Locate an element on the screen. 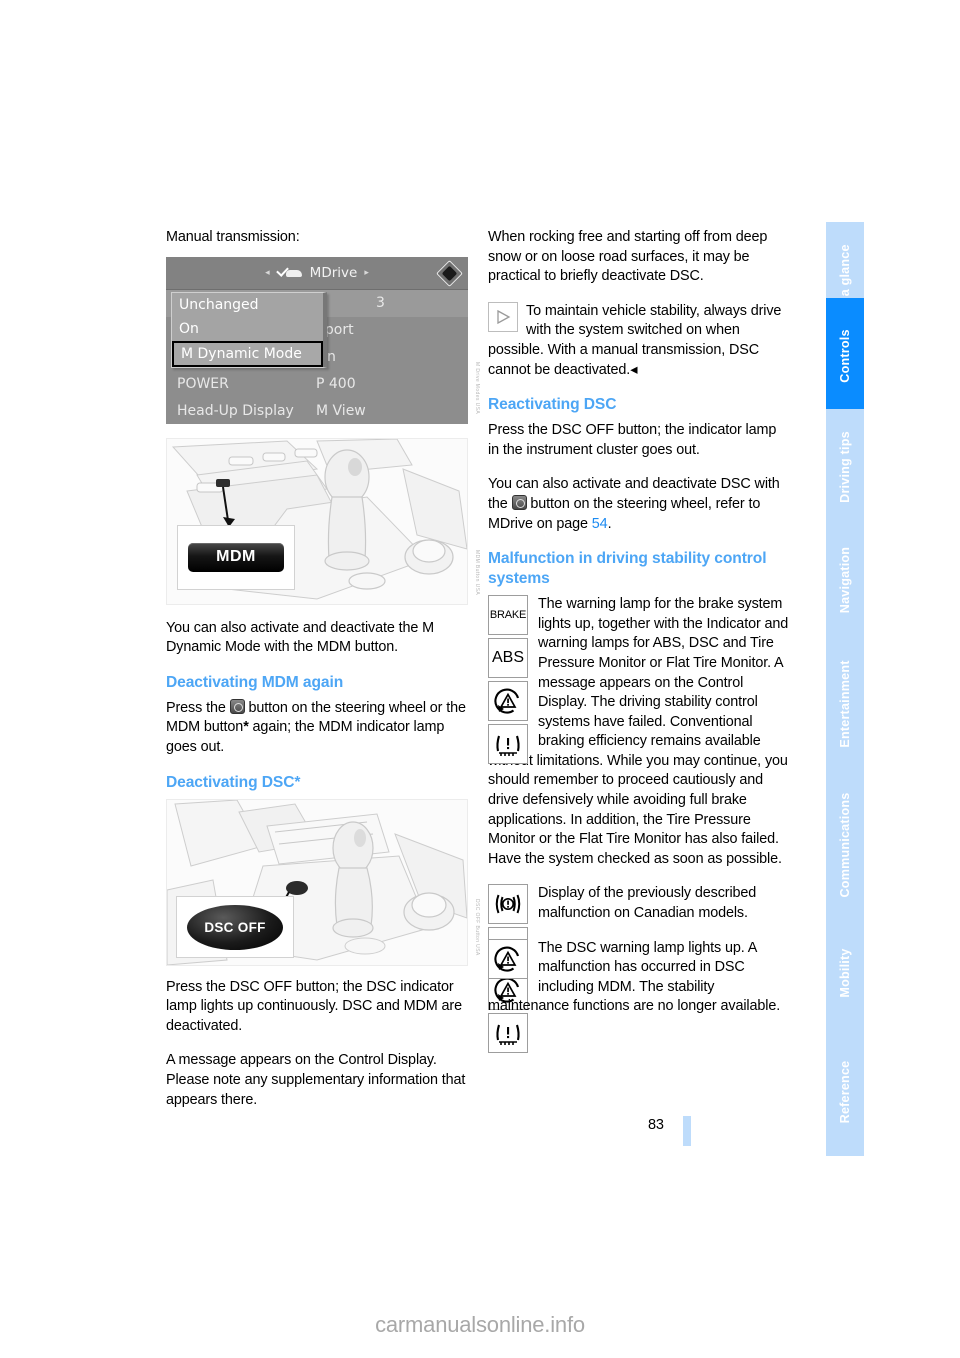 The height and width of the screenshot is (1358, 960). row-value: On is located at coordinates (392, 357).